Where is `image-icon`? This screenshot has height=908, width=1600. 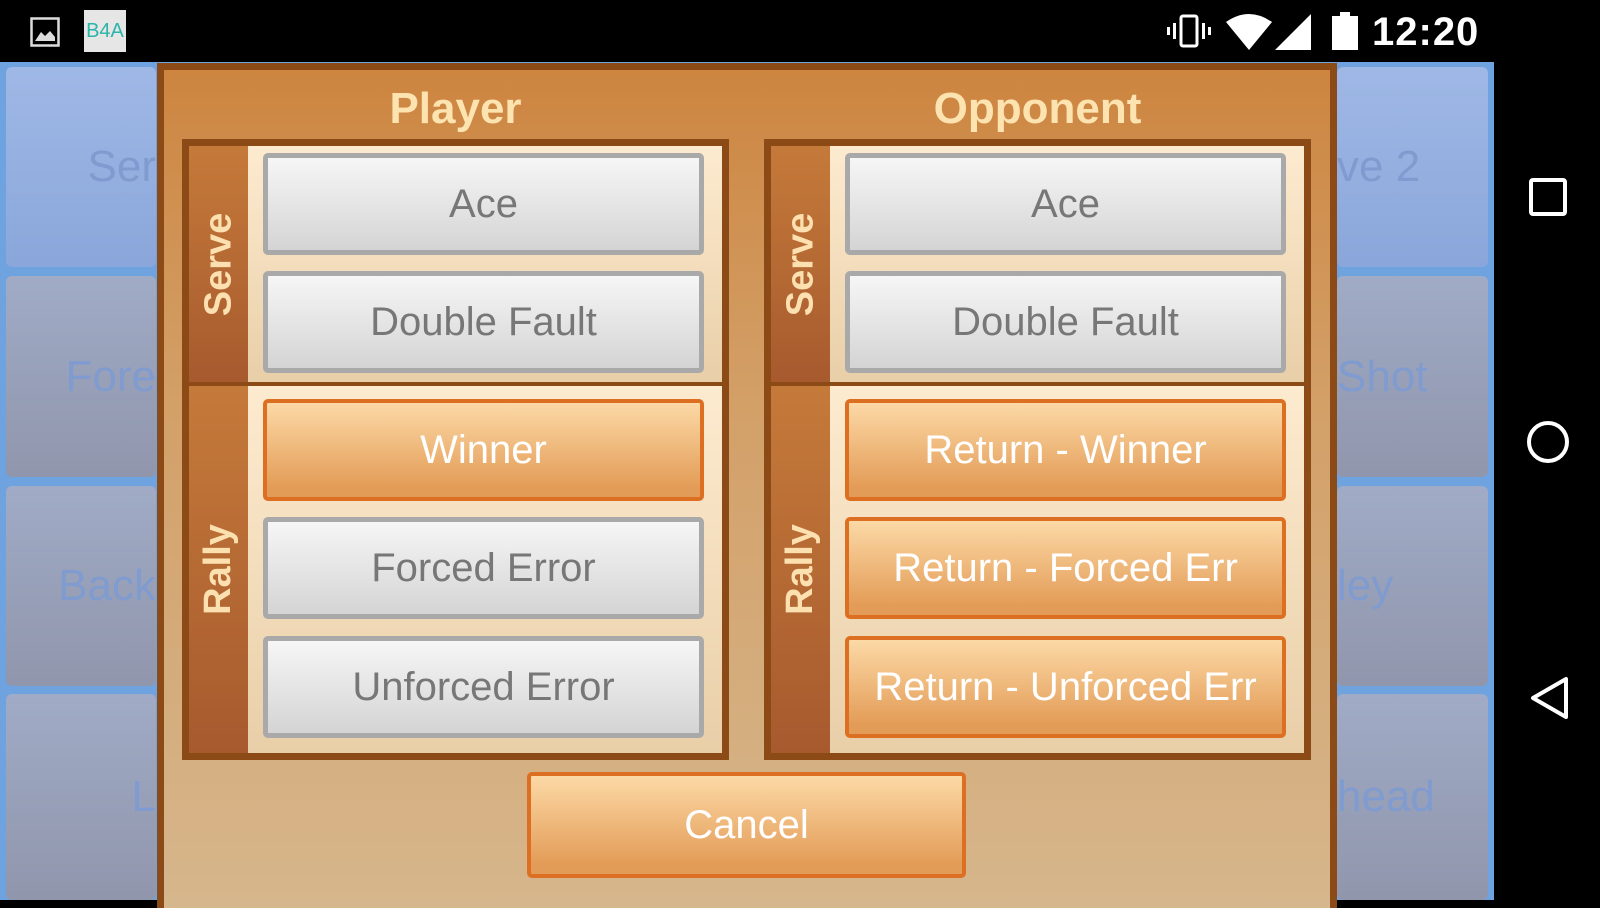
image-icon is located at coordinates (45, 32).